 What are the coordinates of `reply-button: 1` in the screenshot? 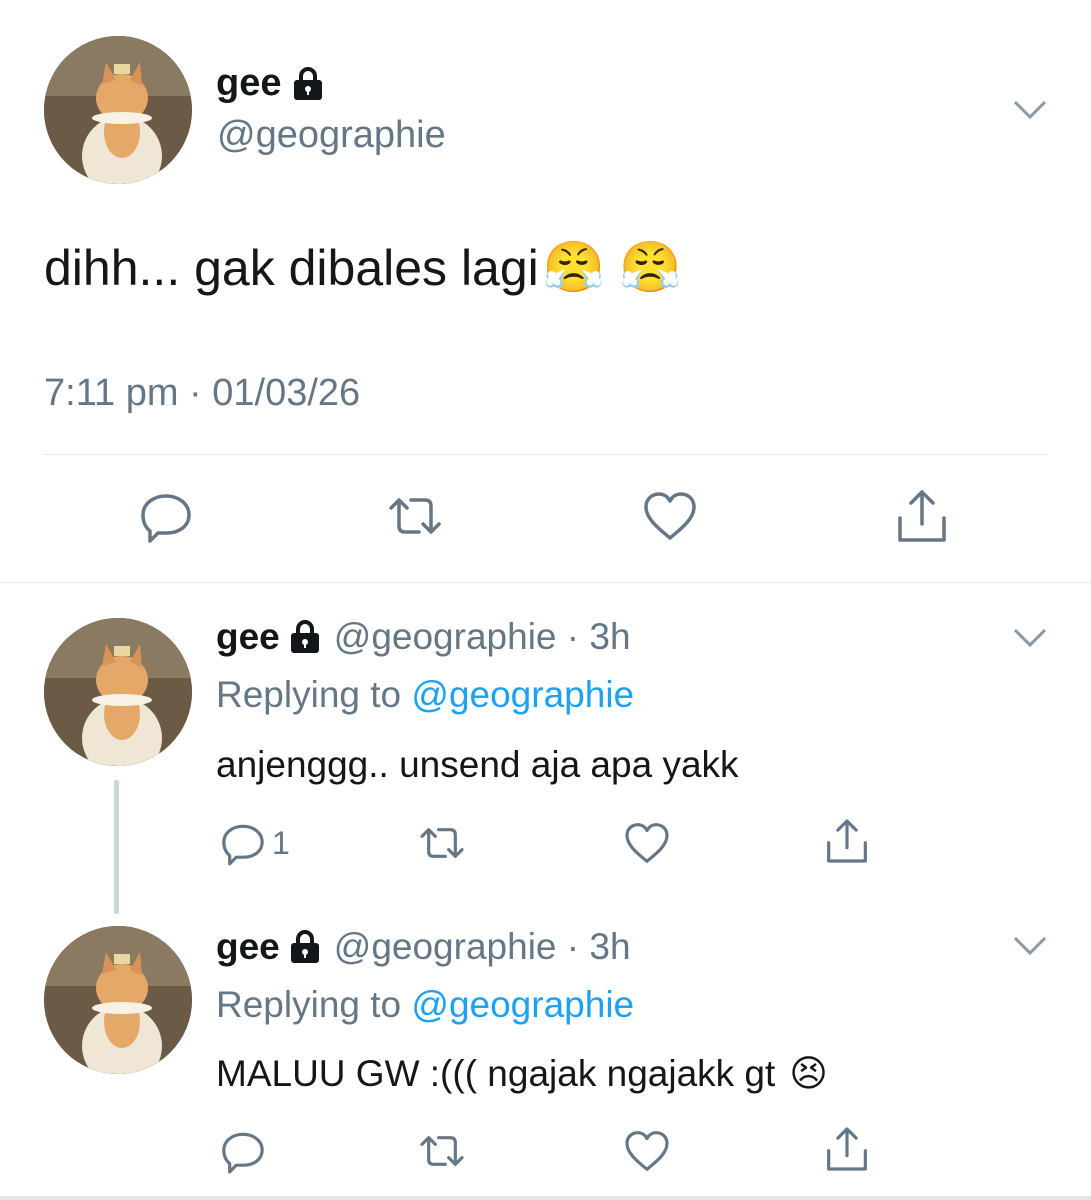 It's located at (254, 843).